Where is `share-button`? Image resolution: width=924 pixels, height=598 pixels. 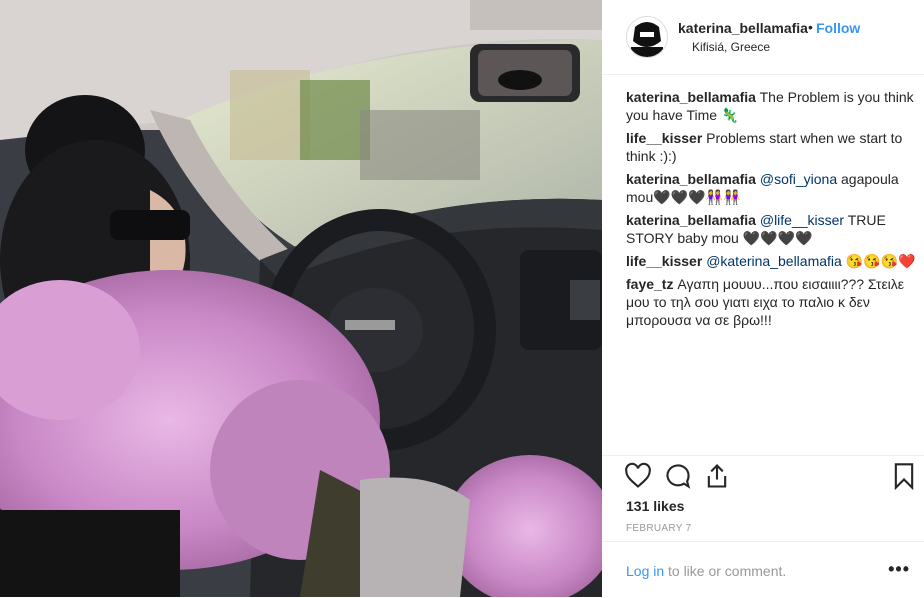 share-button is located at coordinates (717, 477).